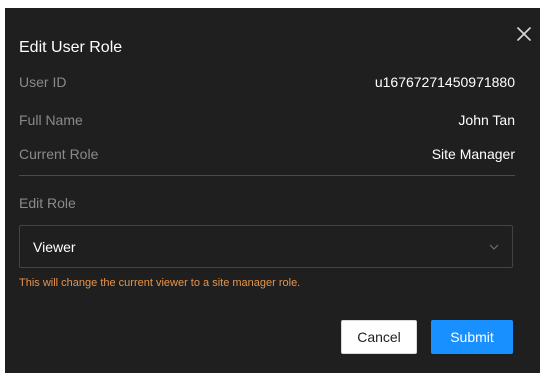 This screenshot has width=545, height=376. What do you see at coordinates (43, 82) in the screenshot?
I see `user-id-label: User ID` at bounding box center [43, 82].